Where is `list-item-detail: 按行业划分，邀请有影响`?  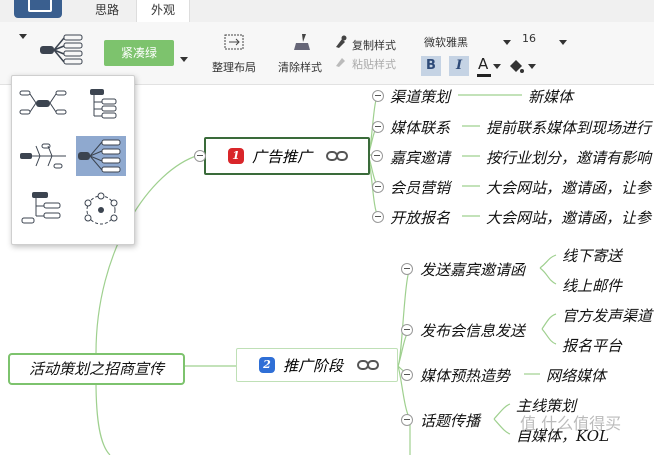 list-item-detail: 按行业划分，邀请有影响 is located at coordinates (568, 157).